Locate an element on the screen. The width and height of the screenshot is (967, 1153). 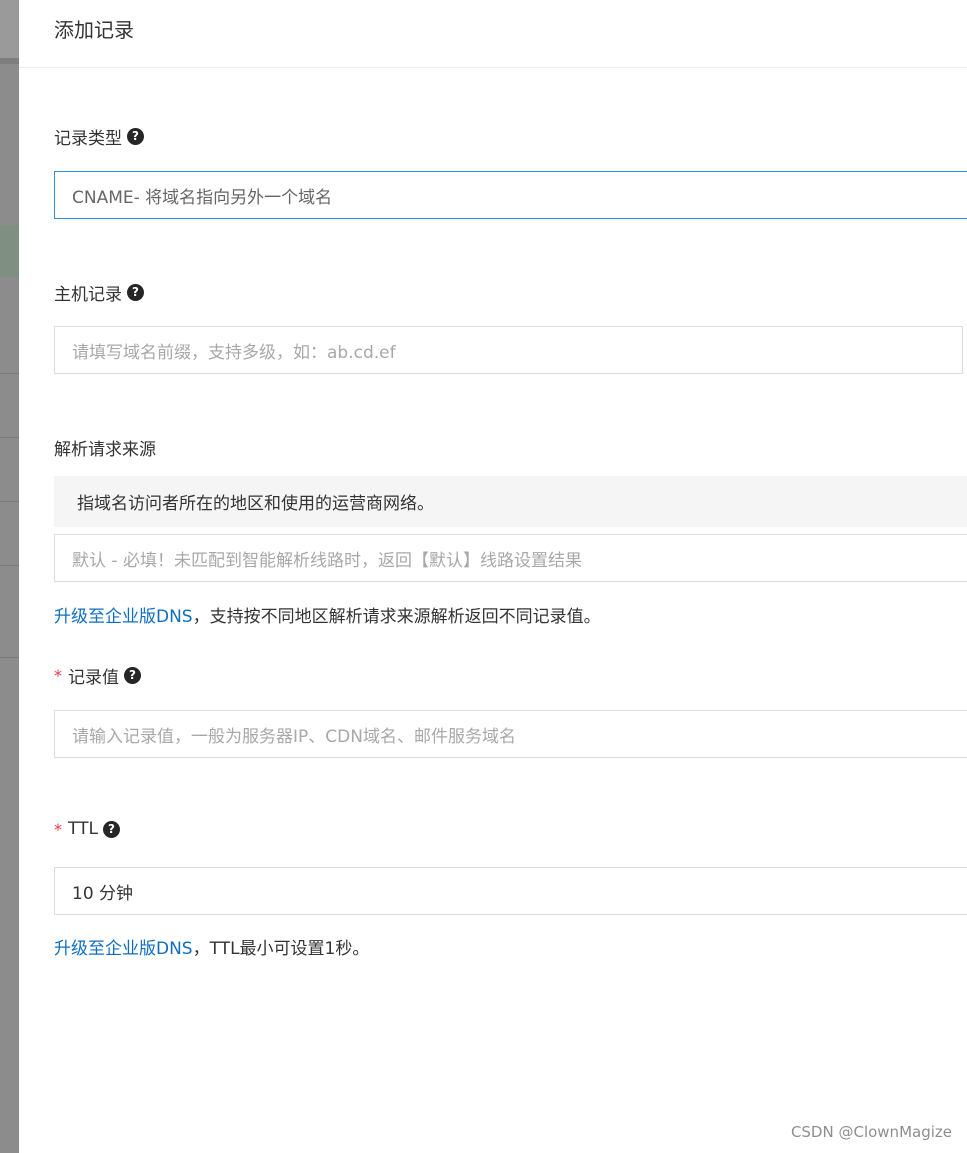
resolution-source-upgrade-text: ，支持按不同地区解析请求来源解析返回不同记录值。 is located at coordinates (396, 617).